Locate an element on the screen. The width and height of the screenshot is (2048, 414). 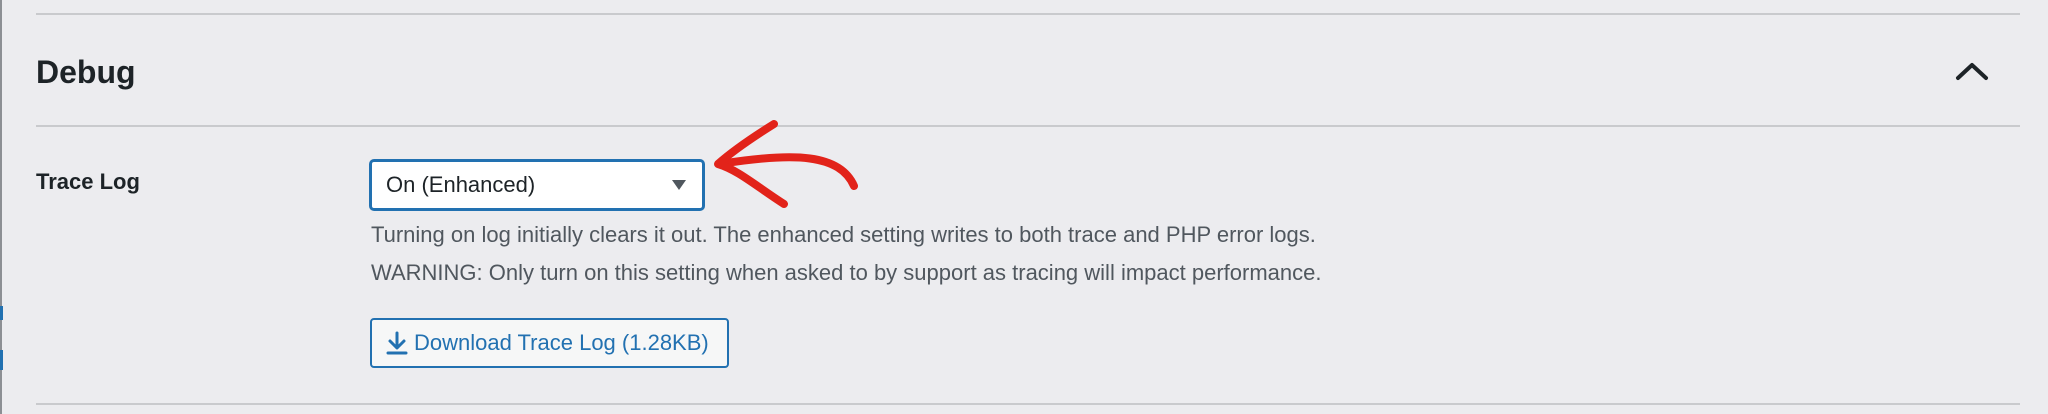
section-title: Debug is located at coordinates (86, 72).